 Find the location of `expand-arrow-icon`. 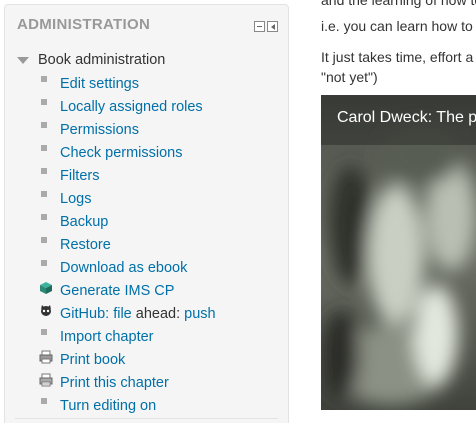

expand-arrow-icon is located at coordinates (23, 60).